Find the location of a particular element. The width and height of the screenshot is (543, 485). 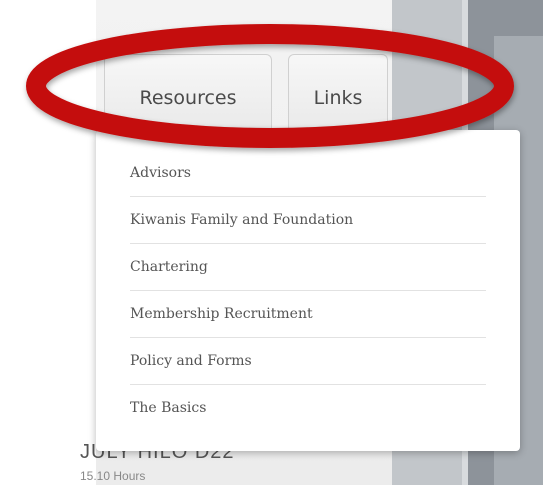

menu-item-membership-recruitment: Membership Recruitment is located at coordinates (308, 314).